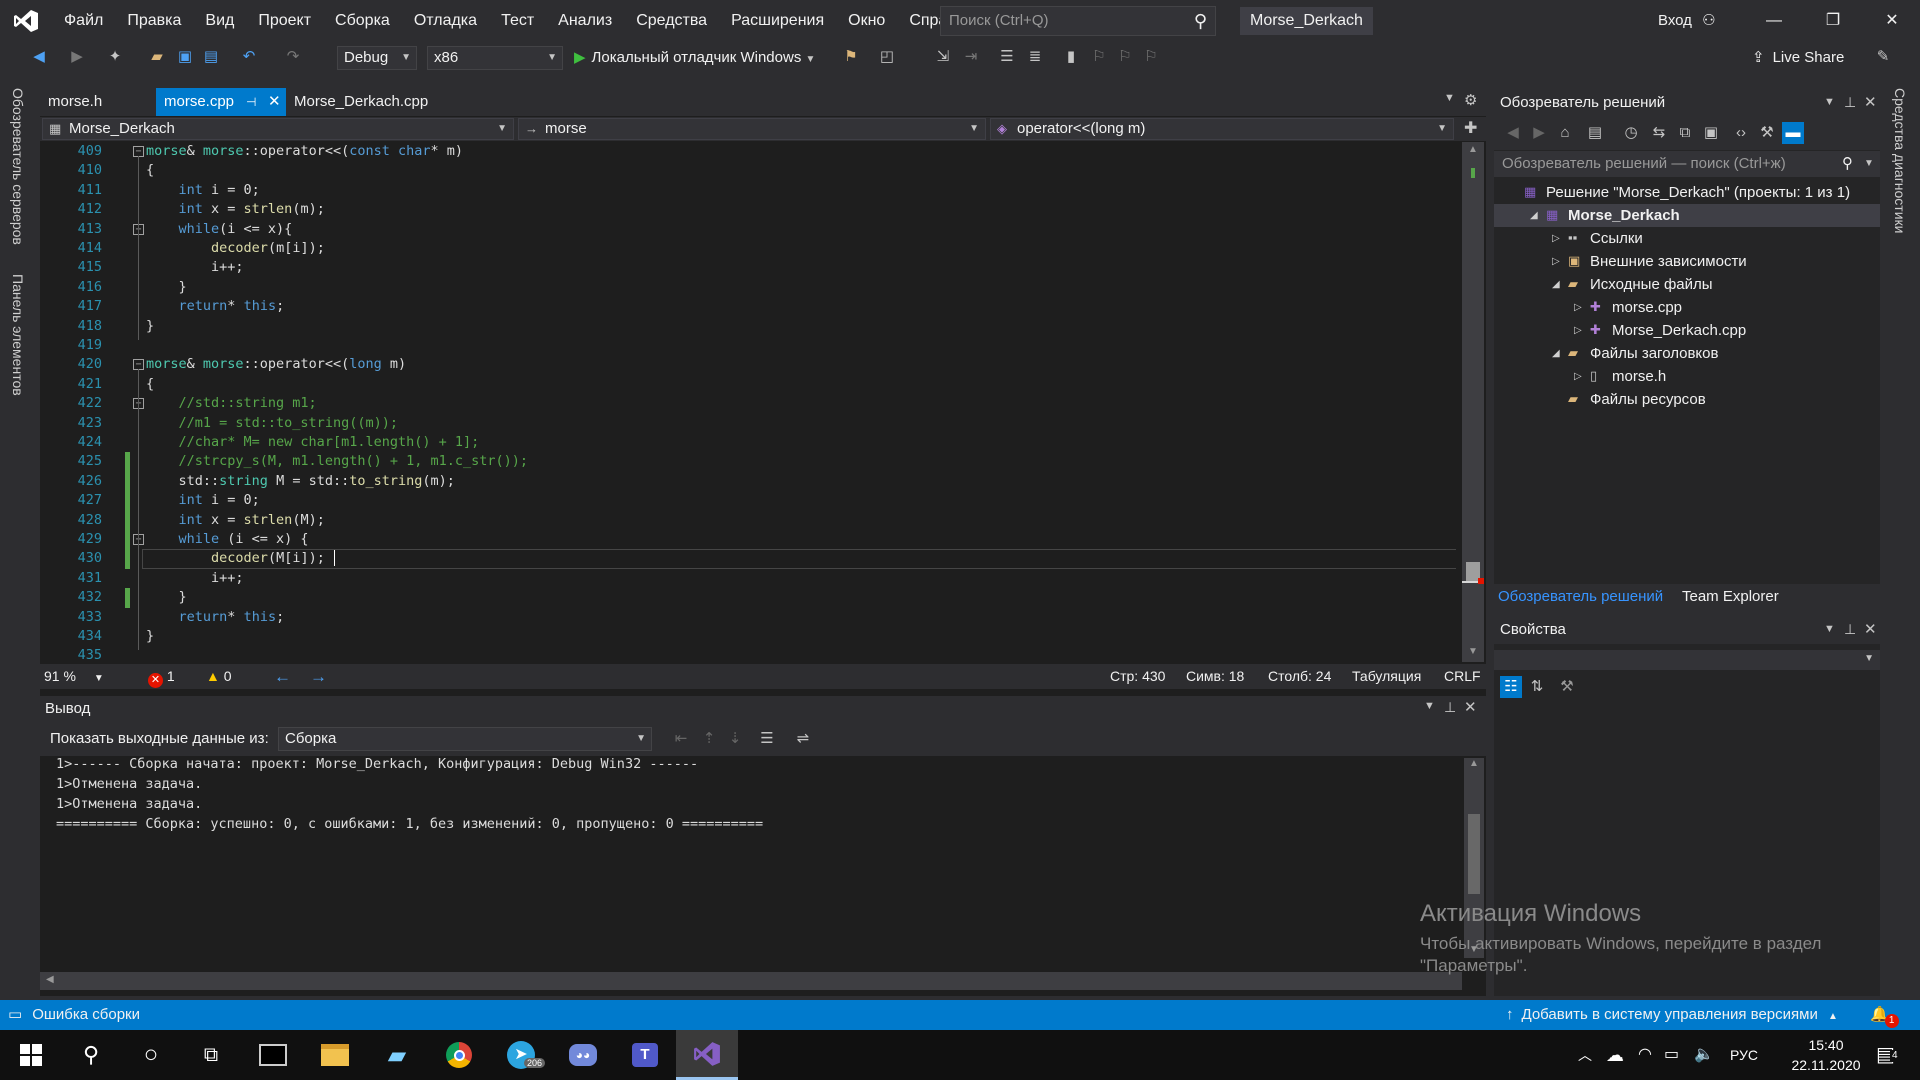 The image size is (1920, 1080). What do you see at coordinates (751, 209) in the screenshot?
I see `code-line: 412 int x = strlen(m);` at bounding box center [751, 209].